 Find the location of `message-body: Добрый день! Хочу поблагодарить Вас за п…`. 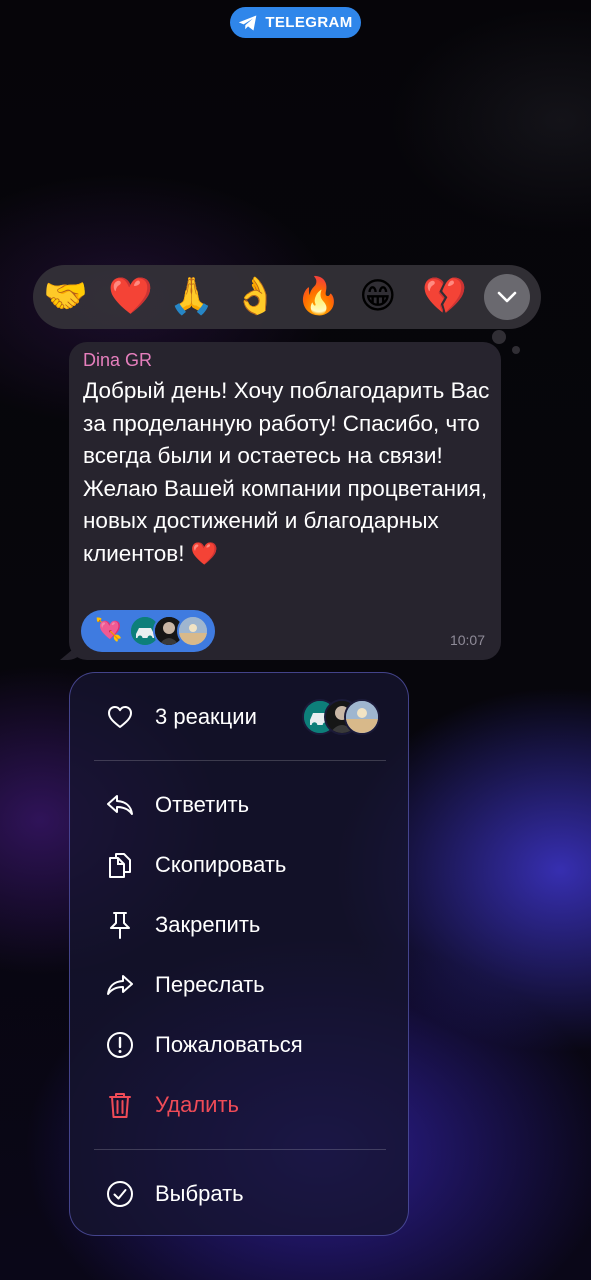

message-body: Добрый день! Хочу поблагодарить Вас за п… is located at coordinates (286, 472).